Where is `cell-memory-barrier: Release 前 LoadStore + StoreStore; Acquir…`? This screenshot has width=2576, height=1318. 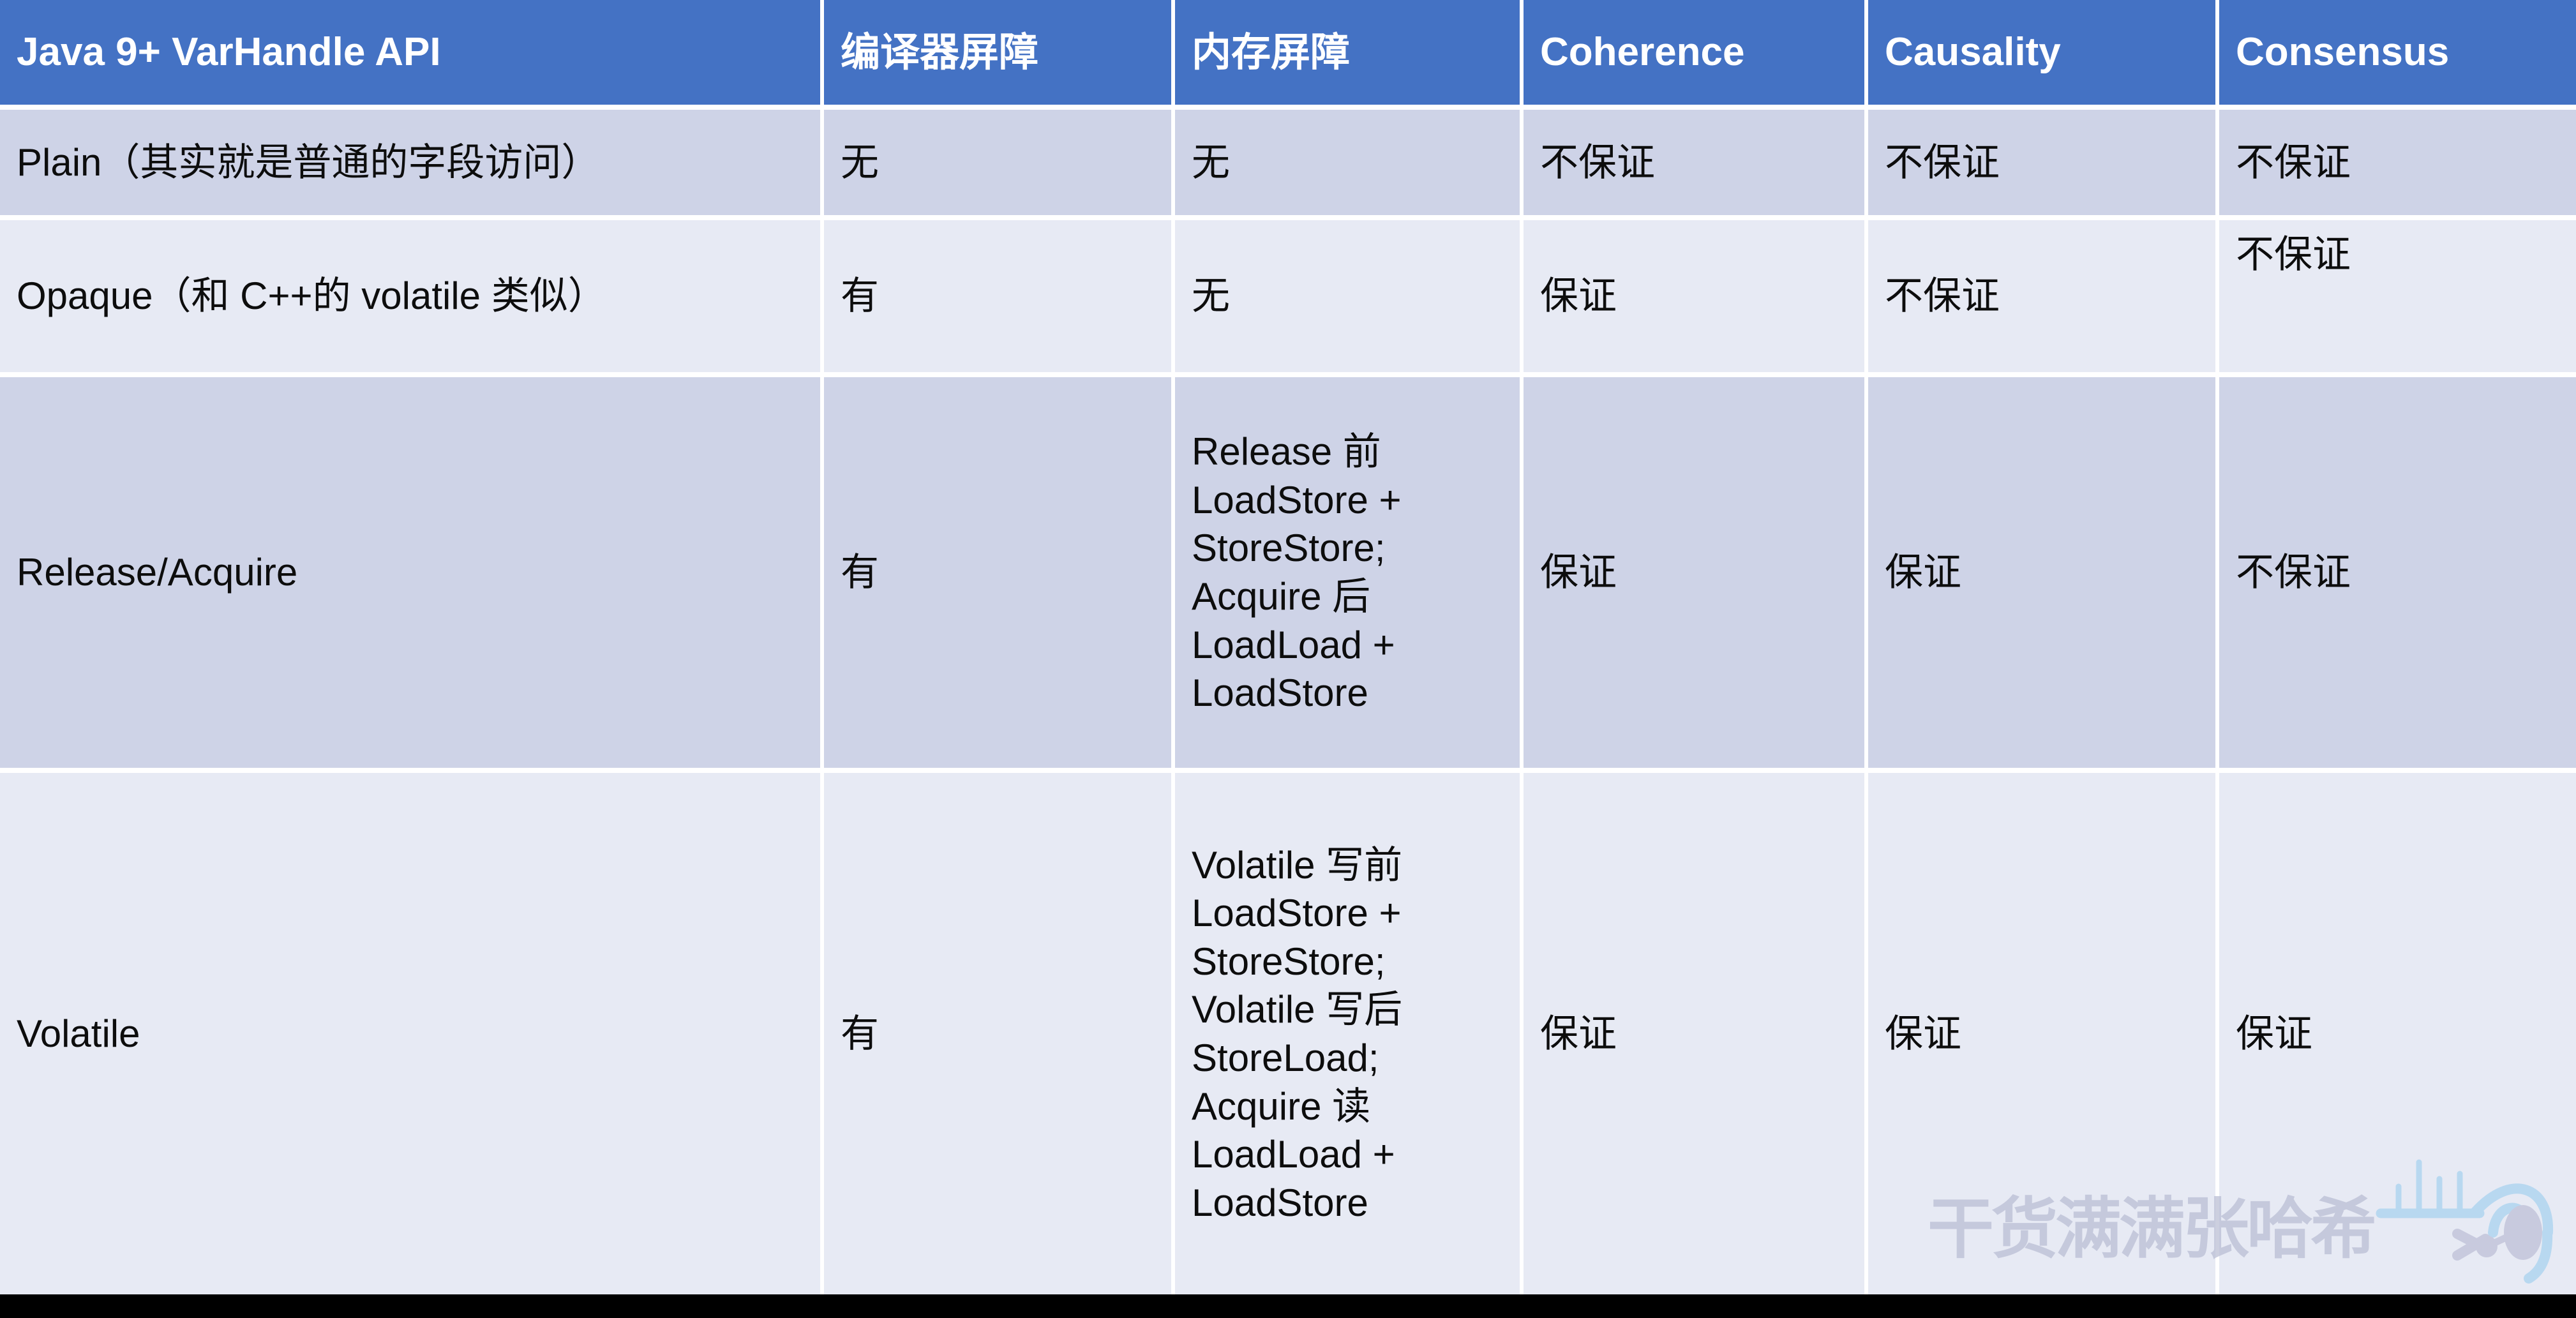 cell-memory-barrier: Release 前 LoadStore + StoreStore; Acquir… is located at coordinates (1349, 575).